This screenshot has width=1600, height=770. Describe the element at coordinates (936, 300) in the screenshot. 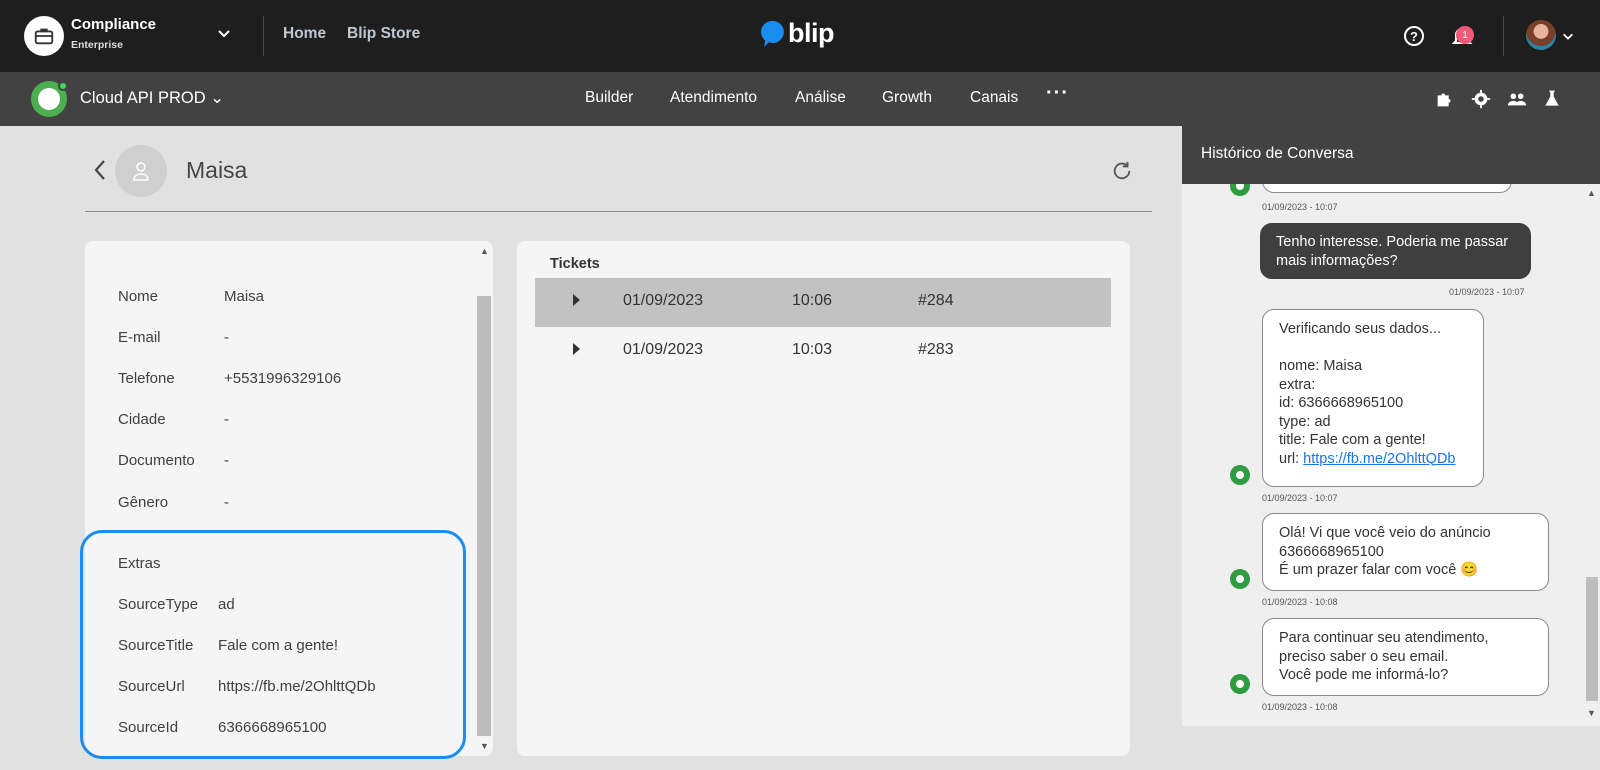

I see `ticket-id: #284` at that location.